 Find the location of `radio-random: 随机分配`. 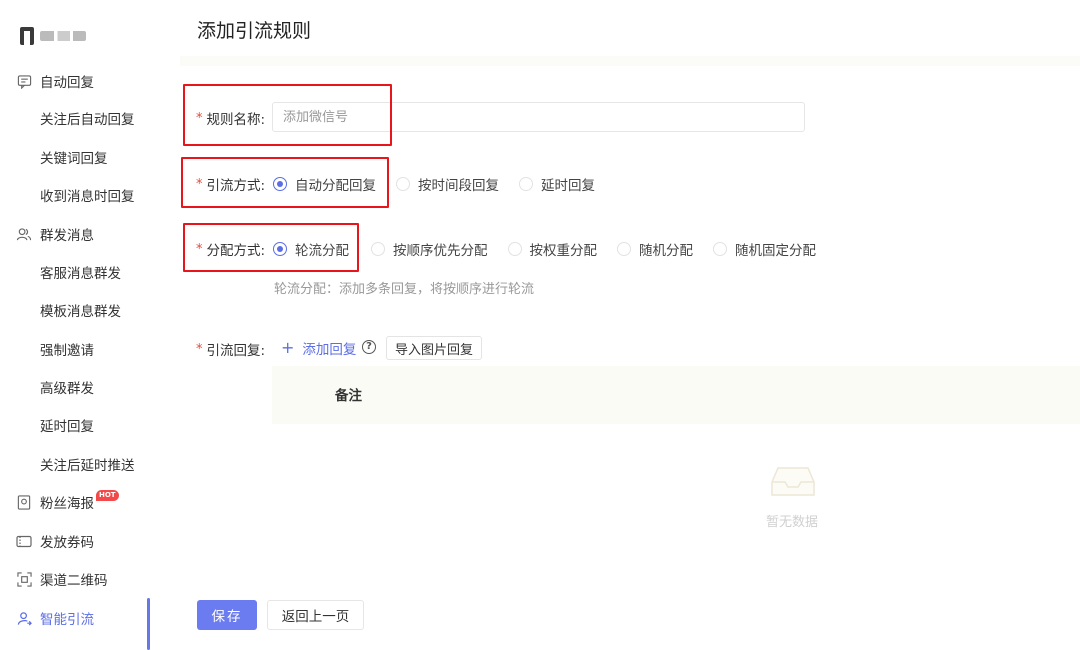

radio-random: 随机分配 is located at coordinates (655, 249).